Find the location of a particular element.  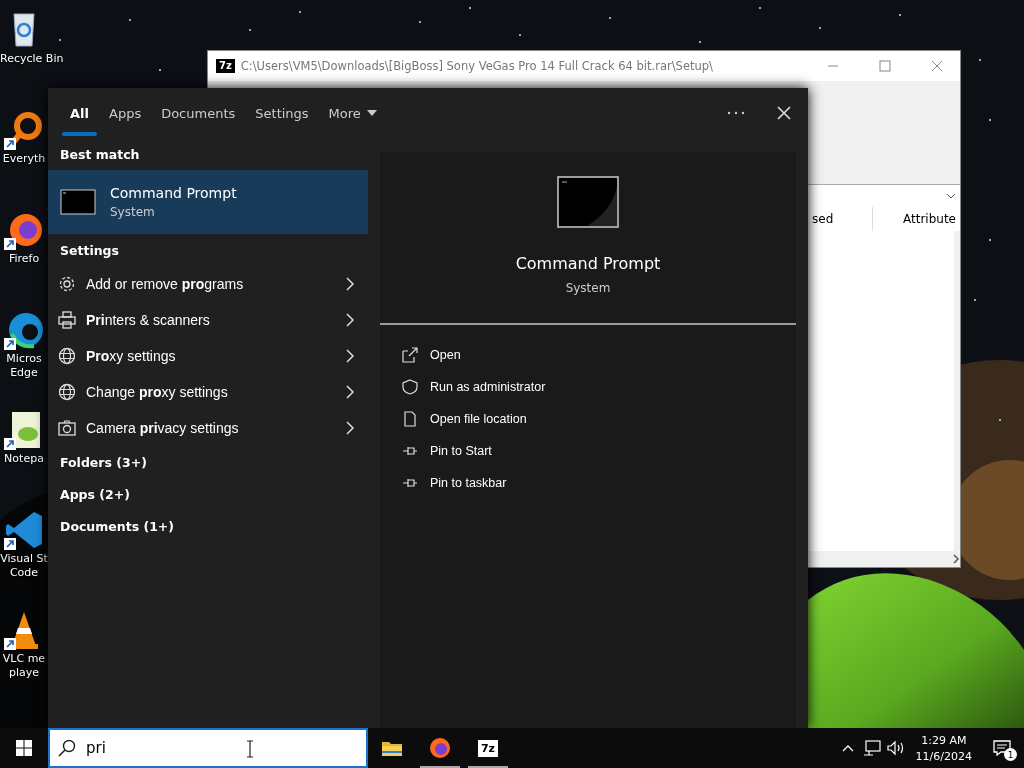

section-heading: Best match is located at coordinates (100, 154).